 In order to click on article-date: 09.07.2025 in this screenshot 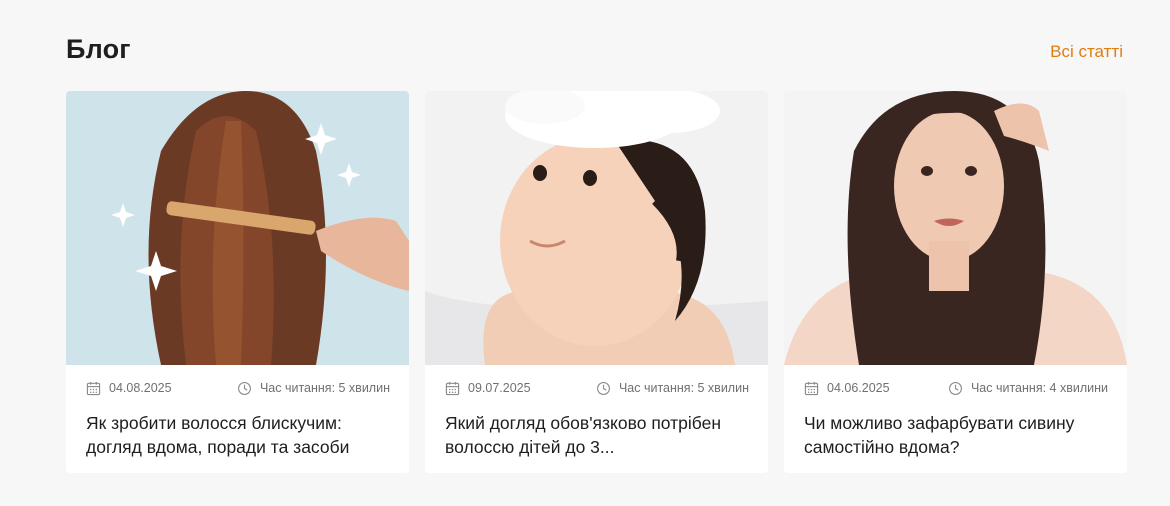, I will do `click(488, 388)`.